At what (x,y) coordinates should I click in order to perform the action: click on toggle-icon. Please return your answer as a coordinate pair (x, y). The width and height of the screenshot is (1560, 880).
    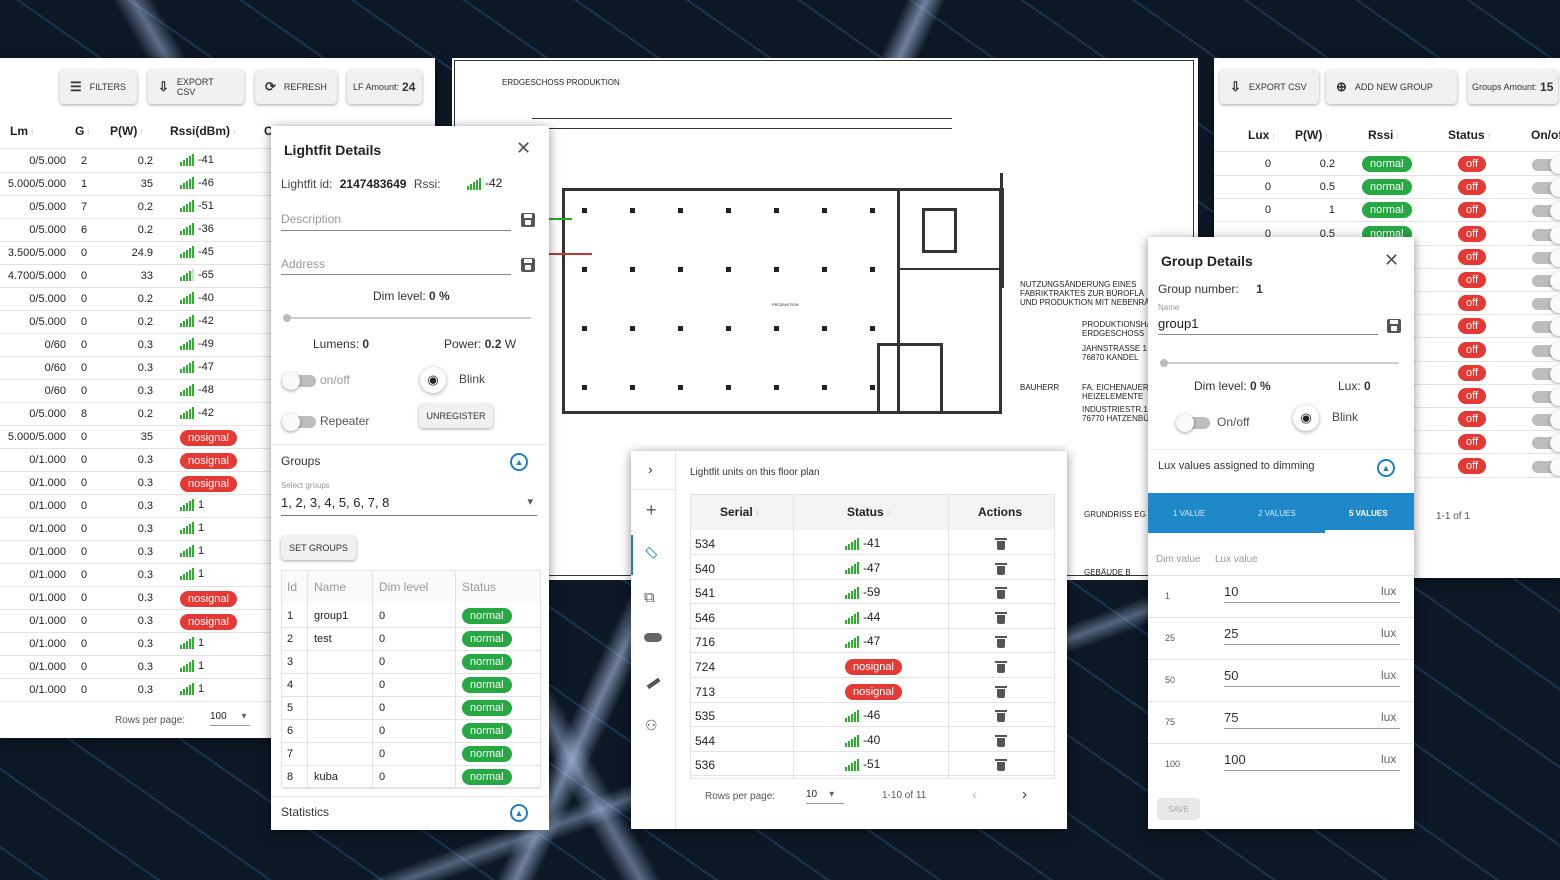
    Looking at the image, I should click on (653, 637).